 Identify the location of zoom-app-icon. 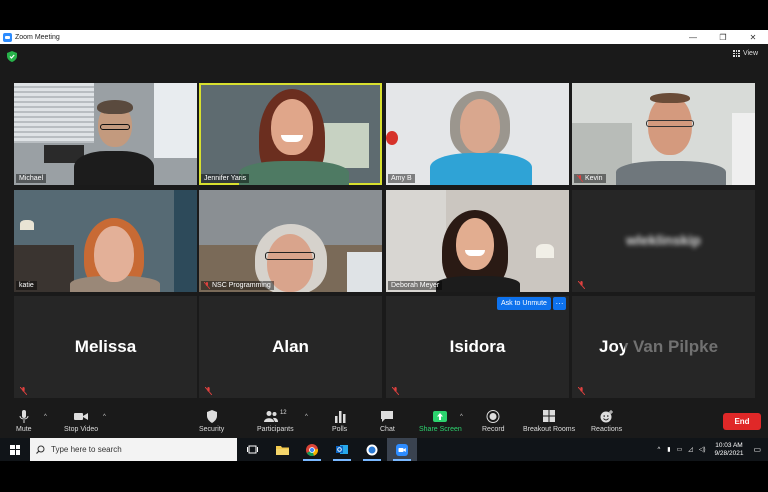
(7, 37).